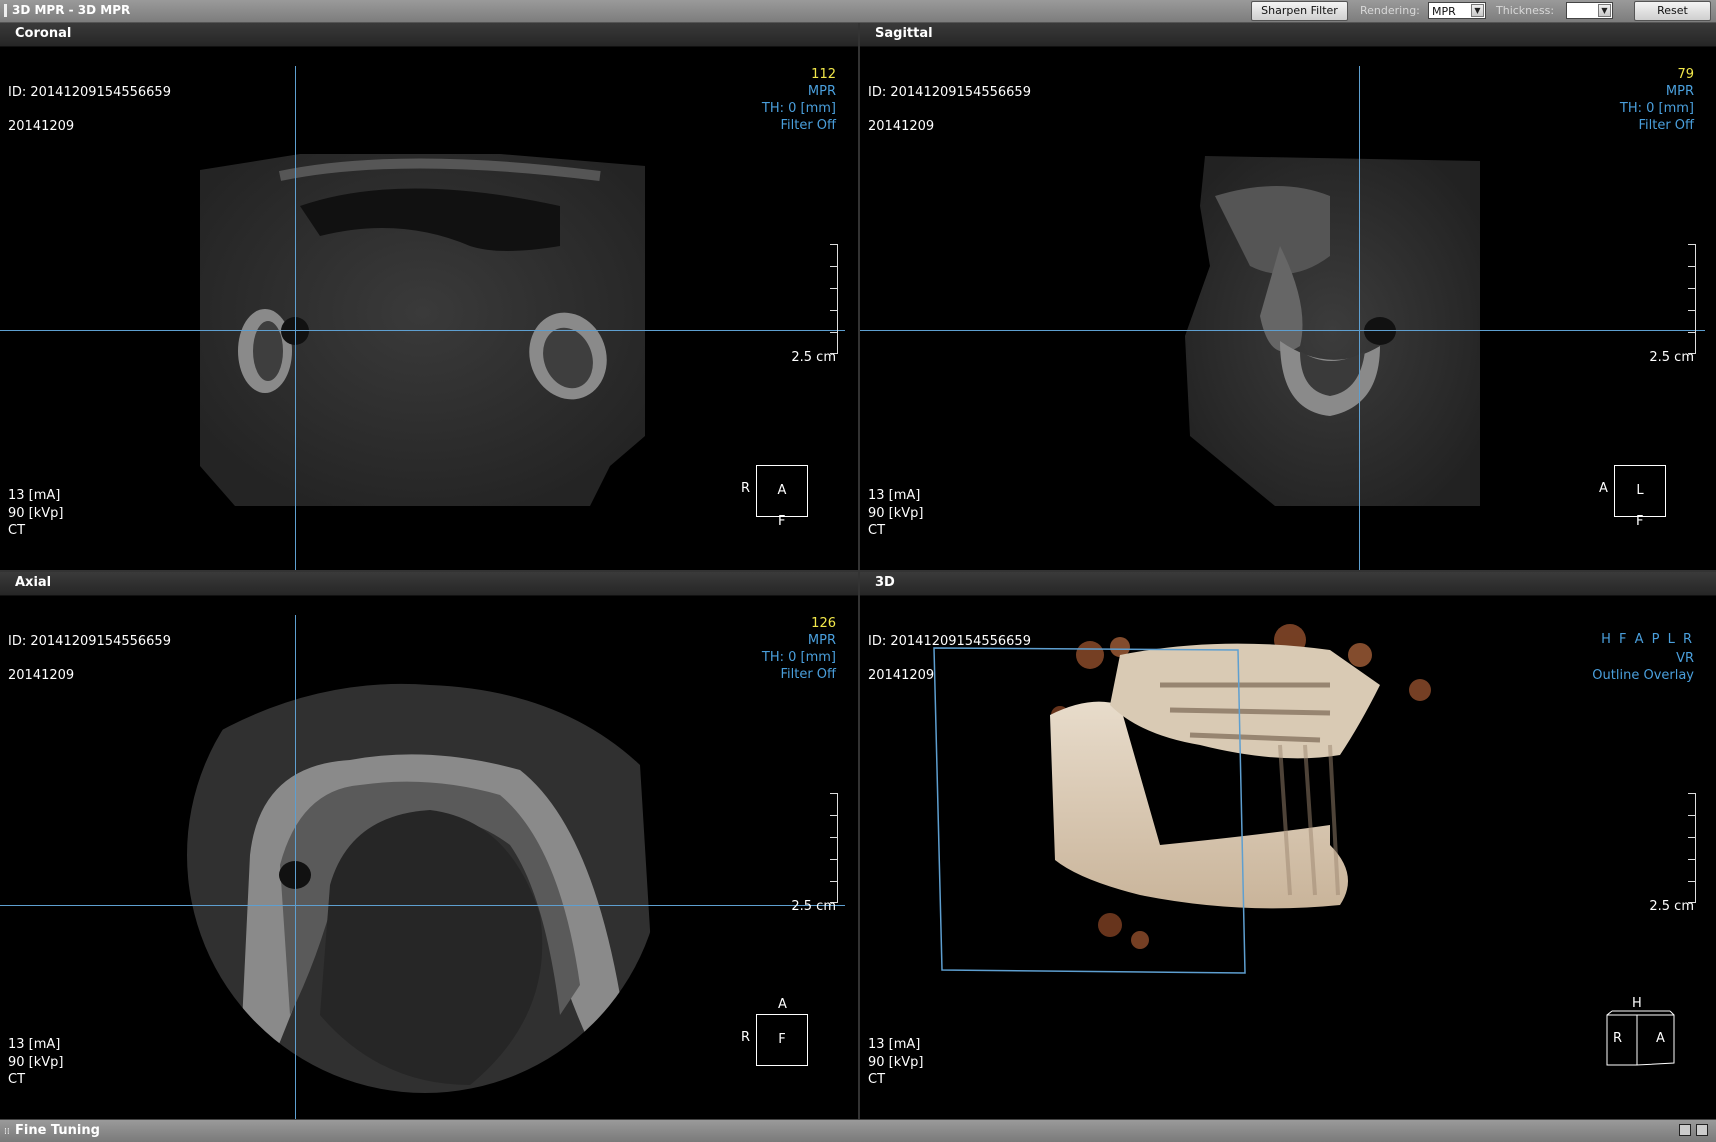 The image size is (1716, 1142). I want to click on axial-header: Axial, so click(429, 584).